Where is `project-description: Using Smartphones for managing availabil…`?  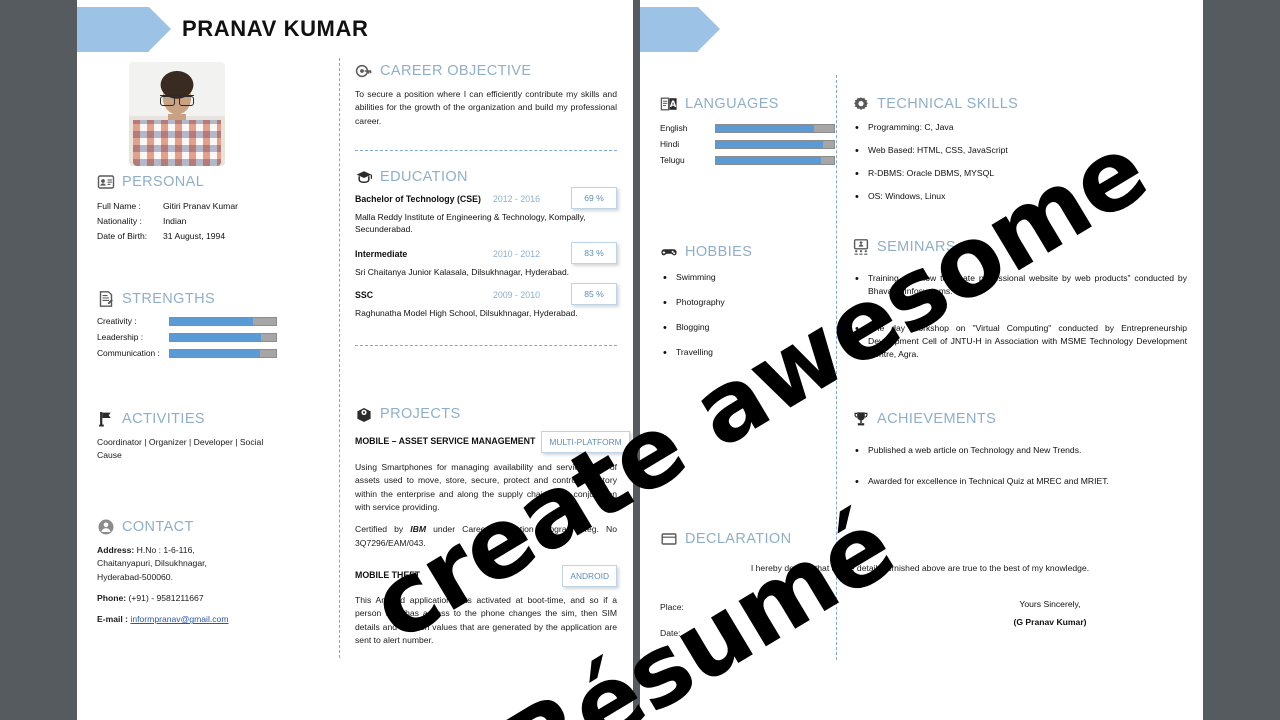
project-description: Using Smartphones for managing availabil… is located at coordinates (486, 487).